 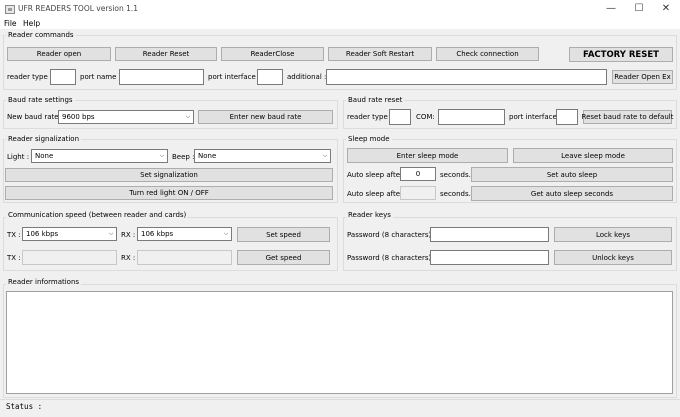 I want to click on baud-settings-title: Baud rate settings, so click(x=40, y=100).